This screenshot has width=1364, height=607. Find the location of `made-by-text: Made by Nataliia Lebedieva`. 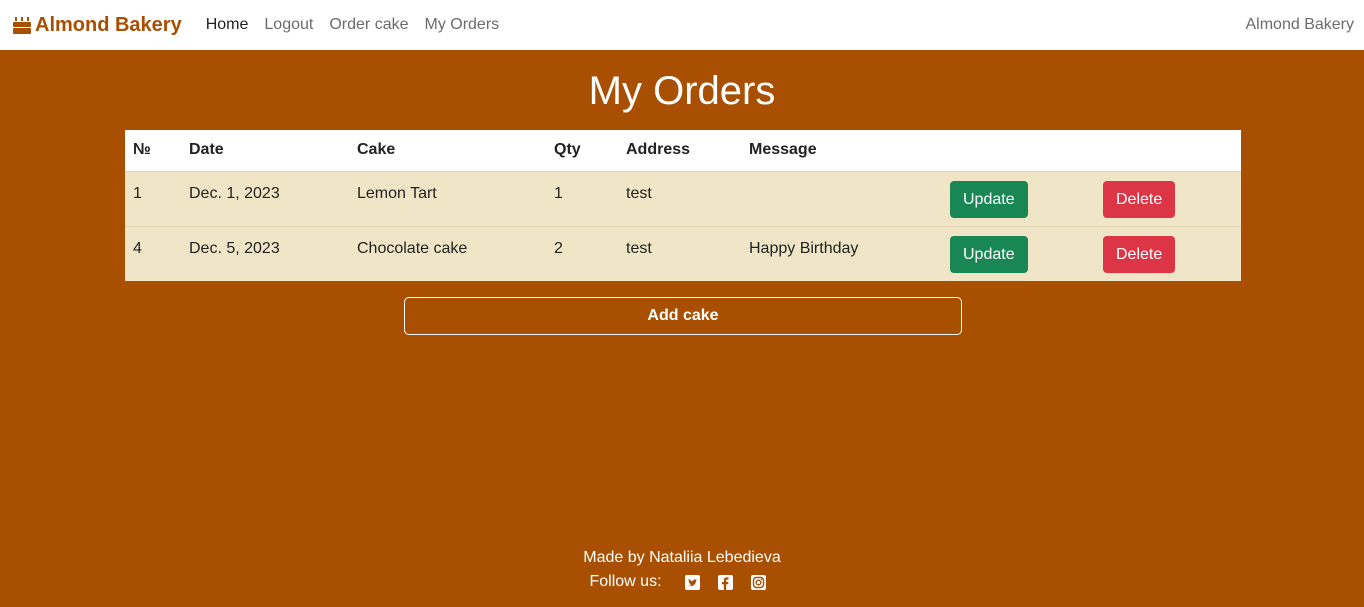

made-by-text: Made by Nataliia Lebedieva is located at coordinates (682, 557).